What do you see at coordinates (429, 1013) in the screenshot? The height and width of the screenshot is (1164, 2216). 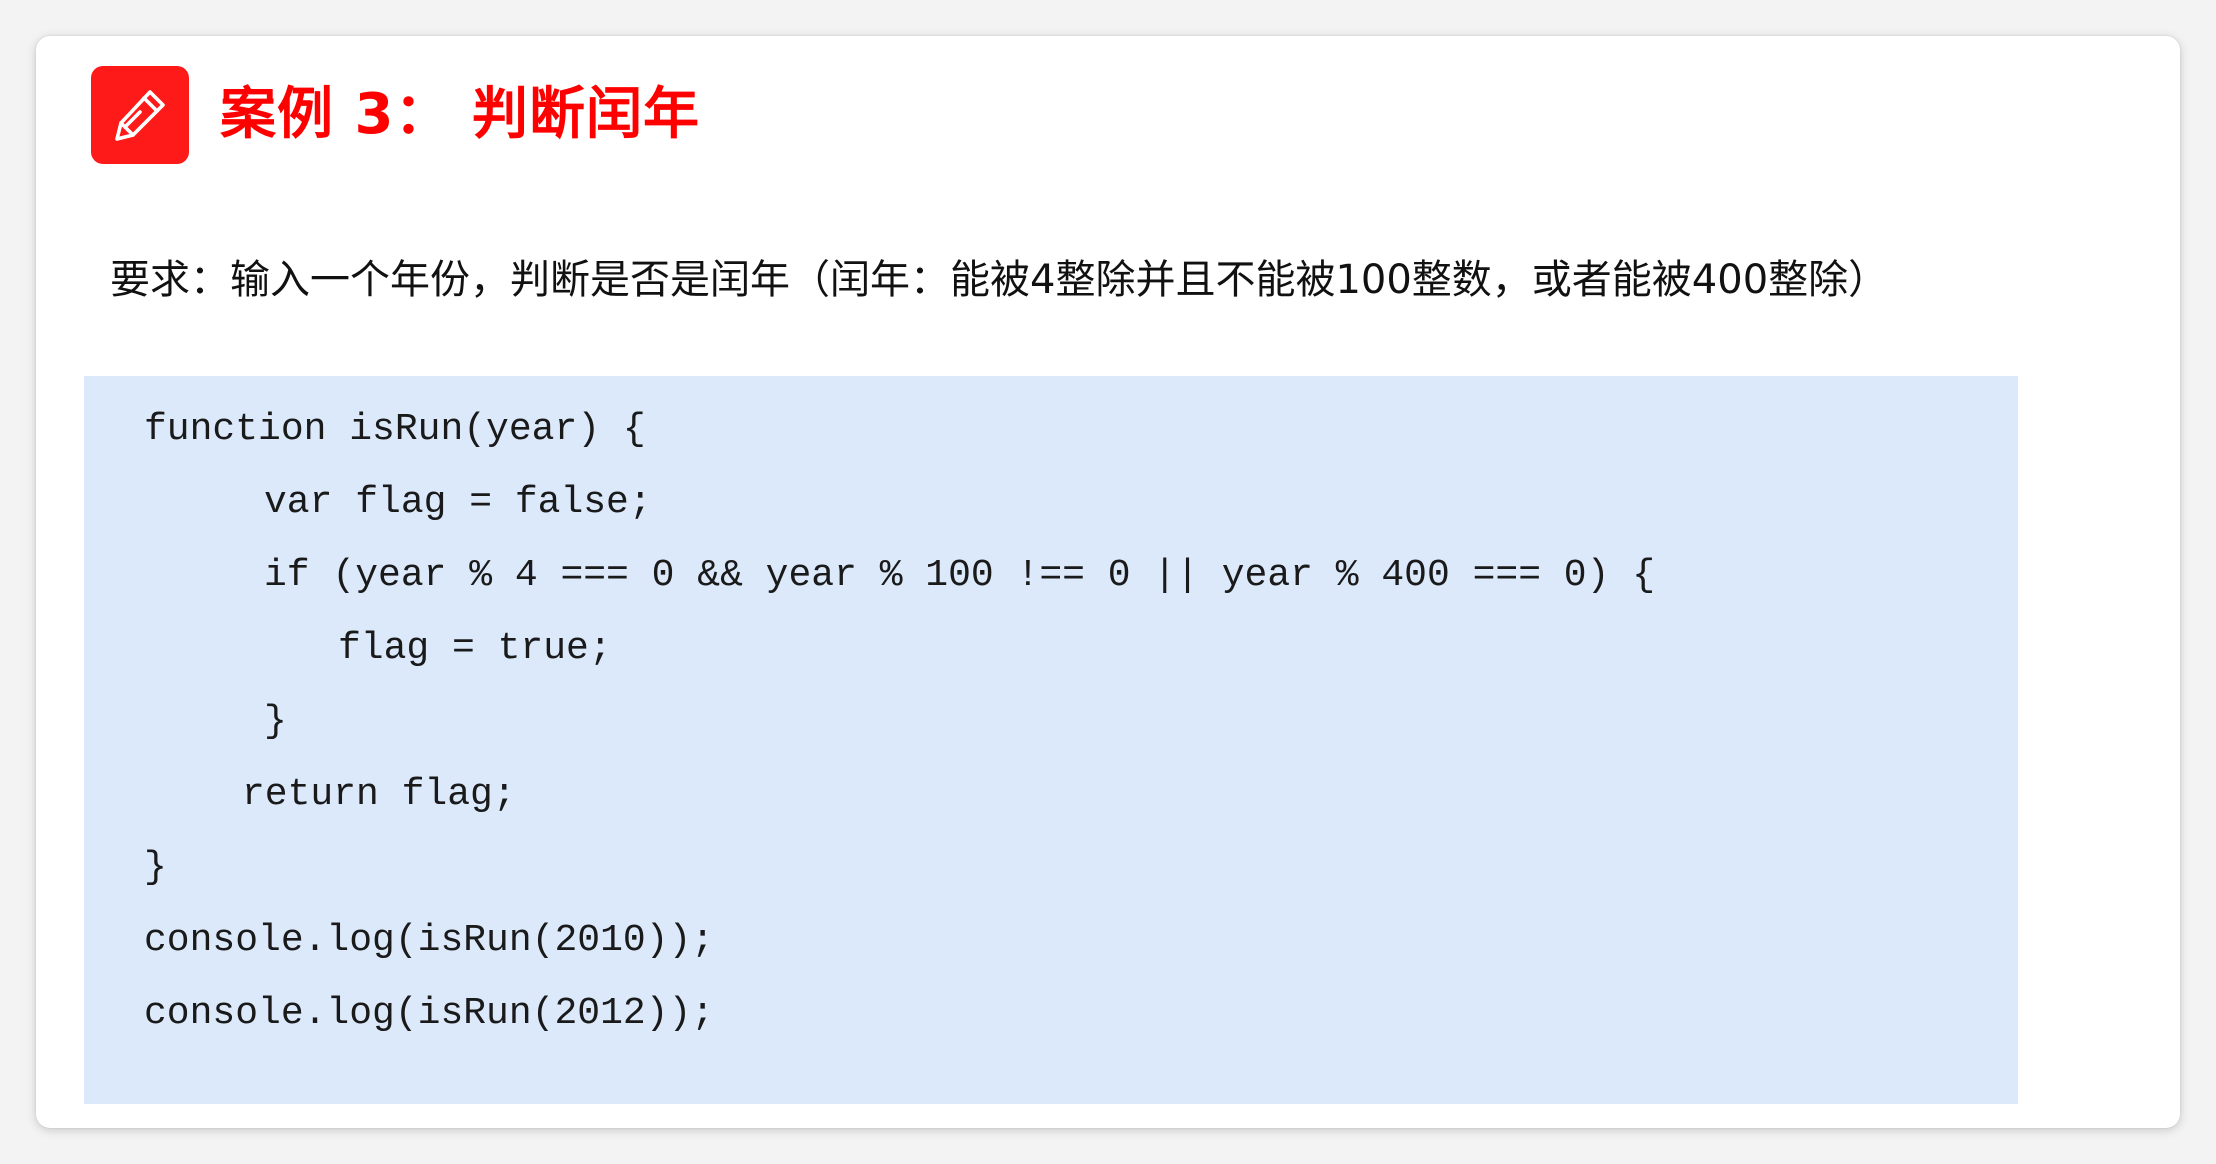 I see `code-line: console.log(isRun(2012));` at bounding box center [429, 1013].